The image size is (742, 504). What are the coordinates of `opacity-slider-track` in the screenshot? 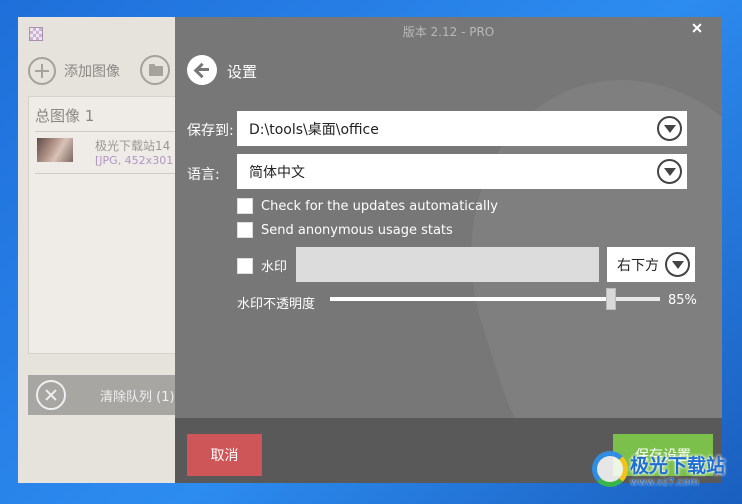 It's located at (495, 299).